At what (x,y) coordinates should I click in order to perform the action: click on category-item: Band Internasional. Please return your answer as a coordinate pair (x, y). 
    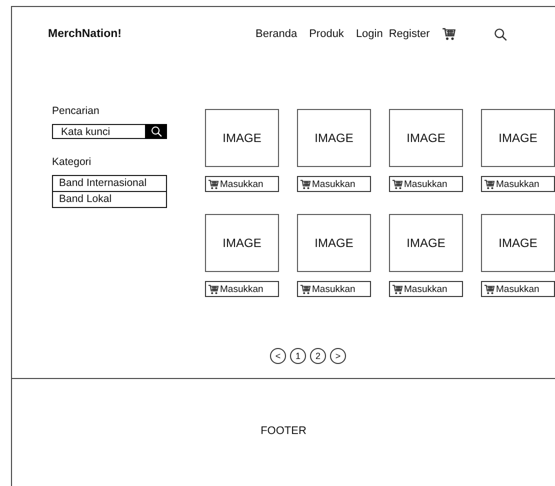
    Looking at the image, I should click on (109, 183).